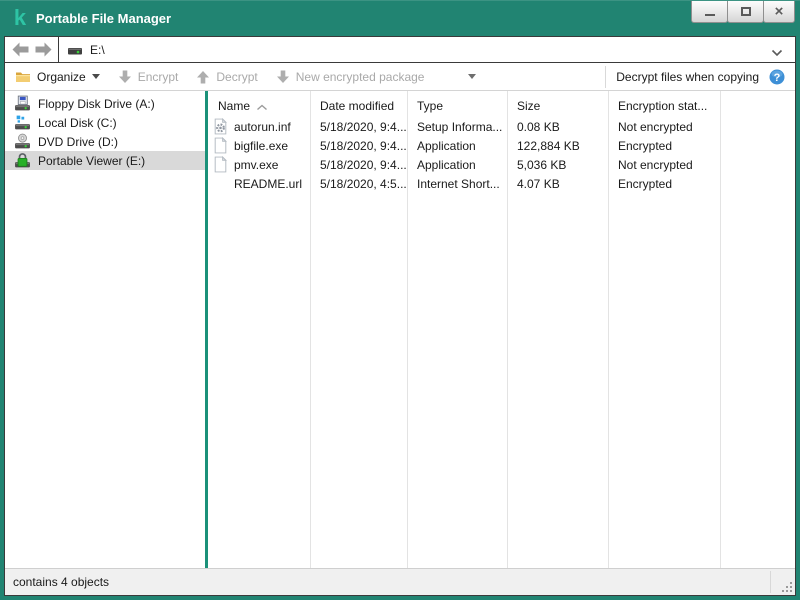 This screenshot has width=800, height=600. Describe the element at coordinates (237, 76) in the screenshot. I see `decrypt-label: Decrypt` at that location.